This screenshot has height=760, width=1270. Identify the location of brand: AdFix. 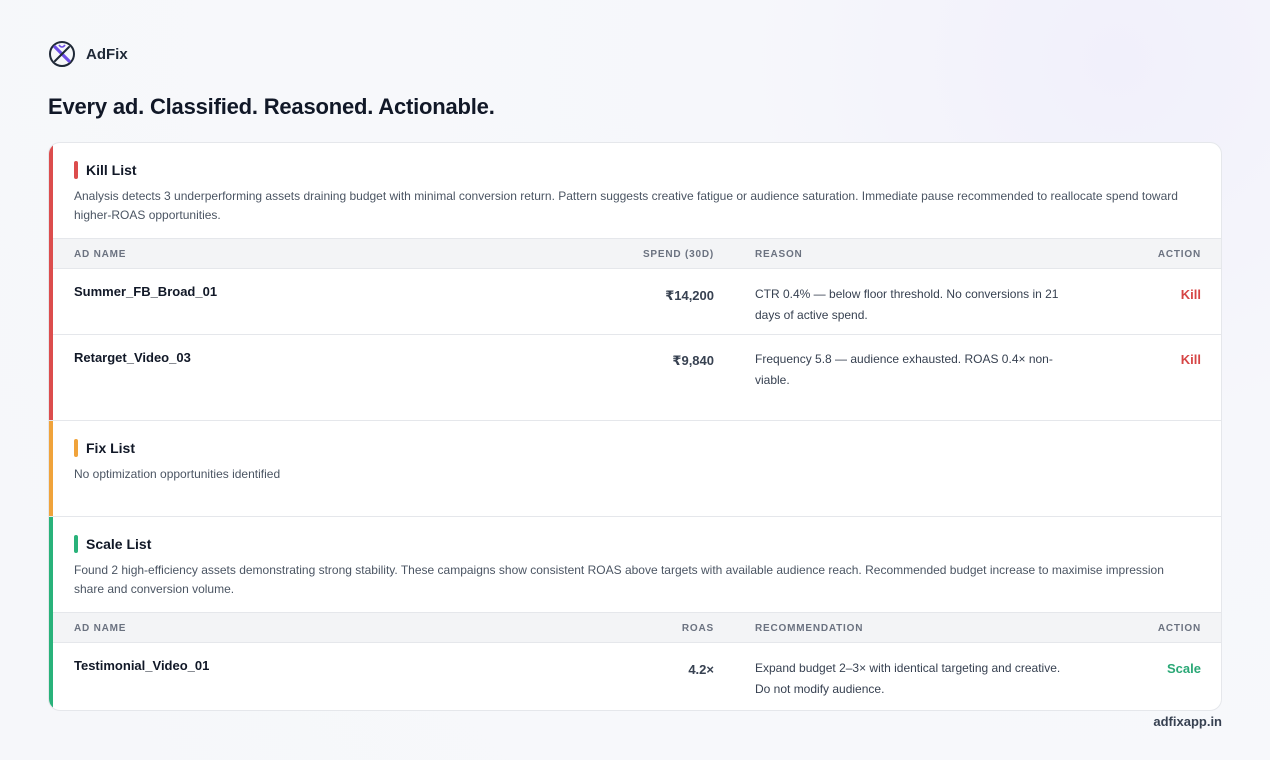
(88, 54).